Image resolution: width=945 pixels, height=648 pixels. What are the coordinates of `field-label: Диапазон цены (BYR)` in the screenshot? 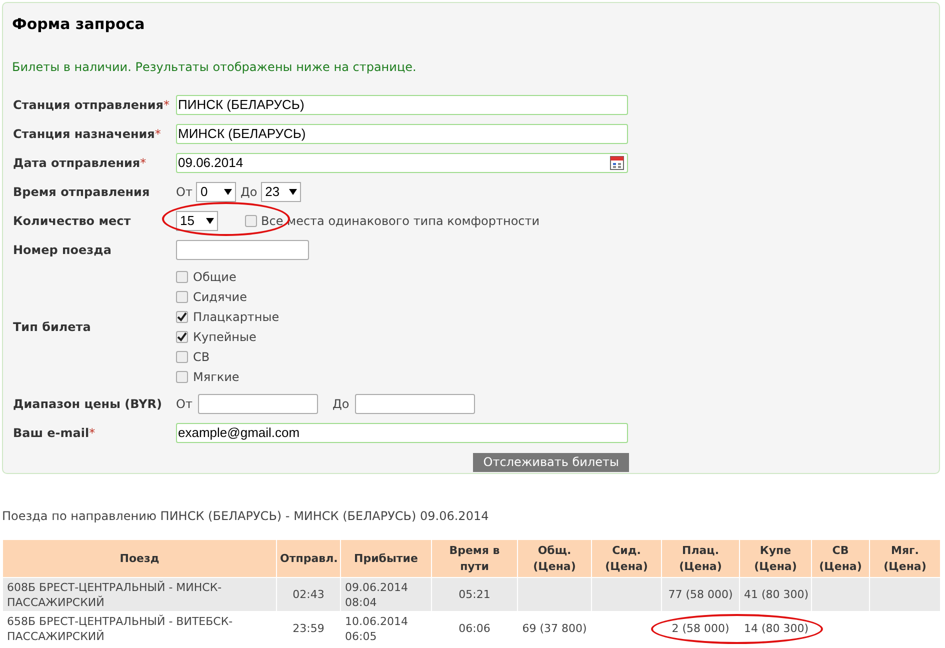 It's located at (87, 404).